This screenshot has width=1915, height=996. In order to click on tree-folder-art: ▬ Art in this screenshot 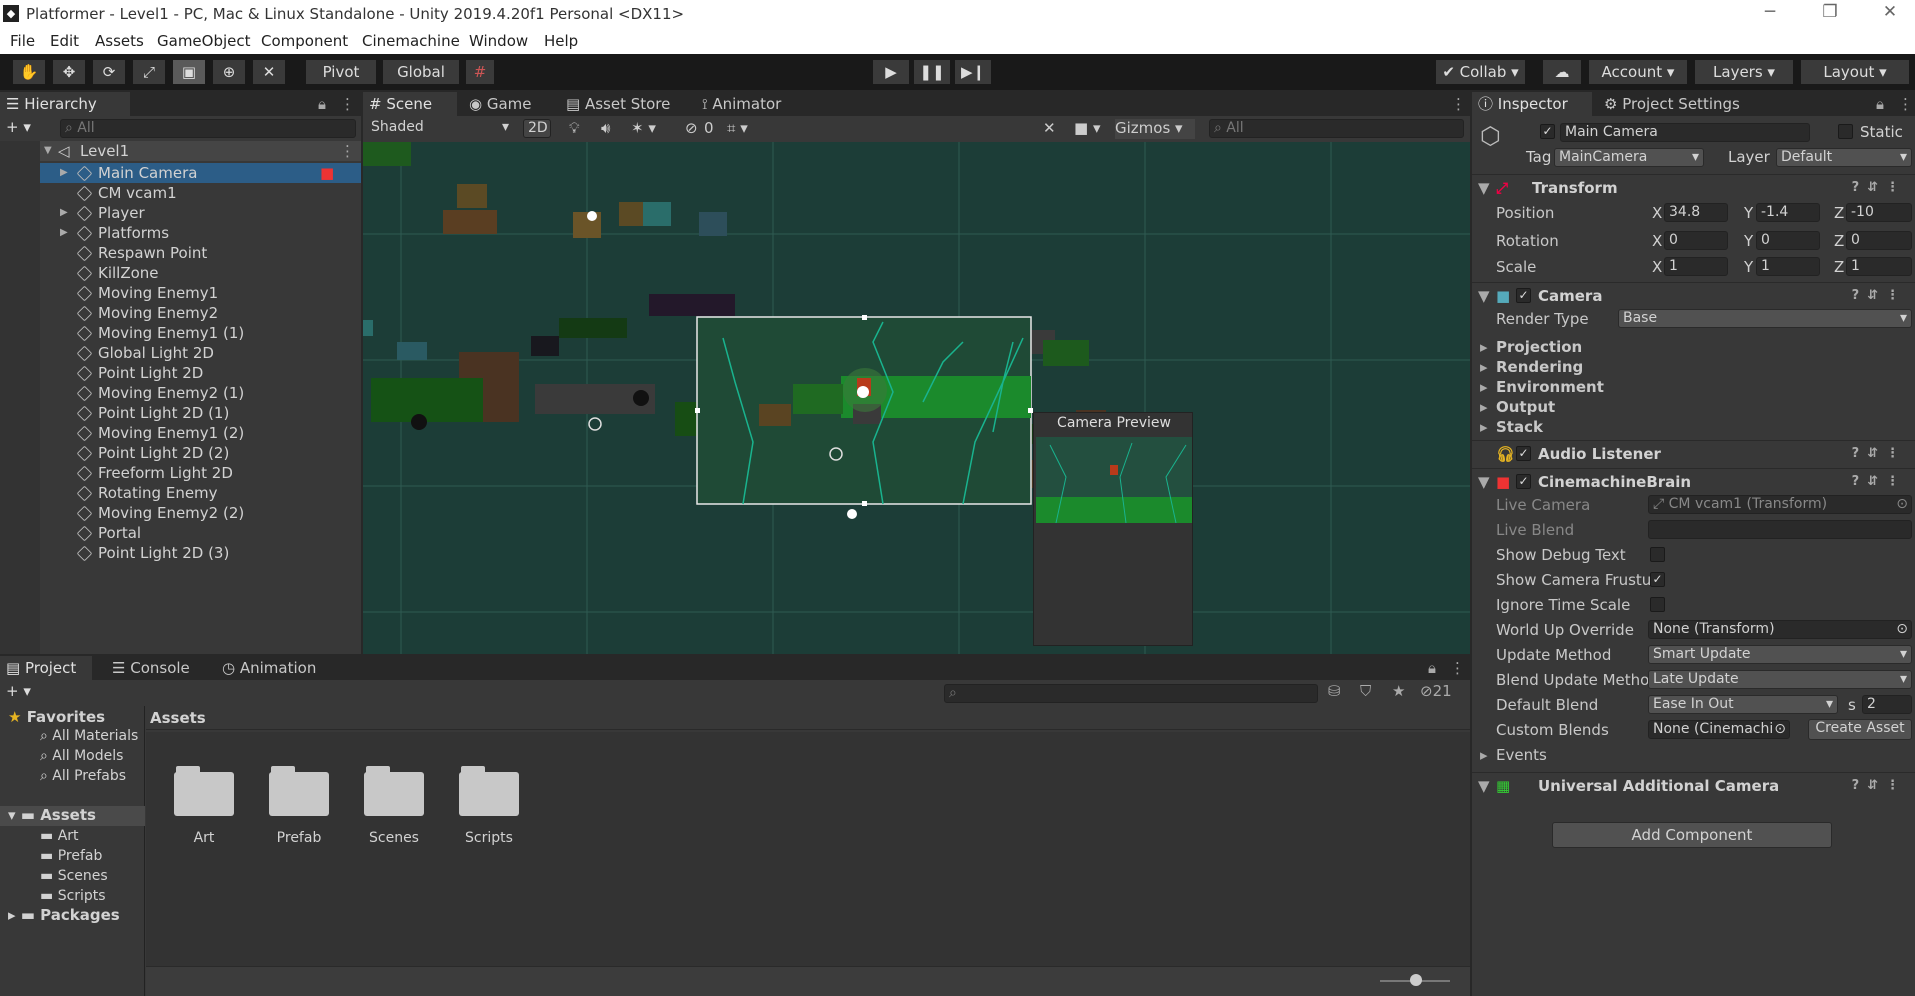, I will do `click(59, 836)`.